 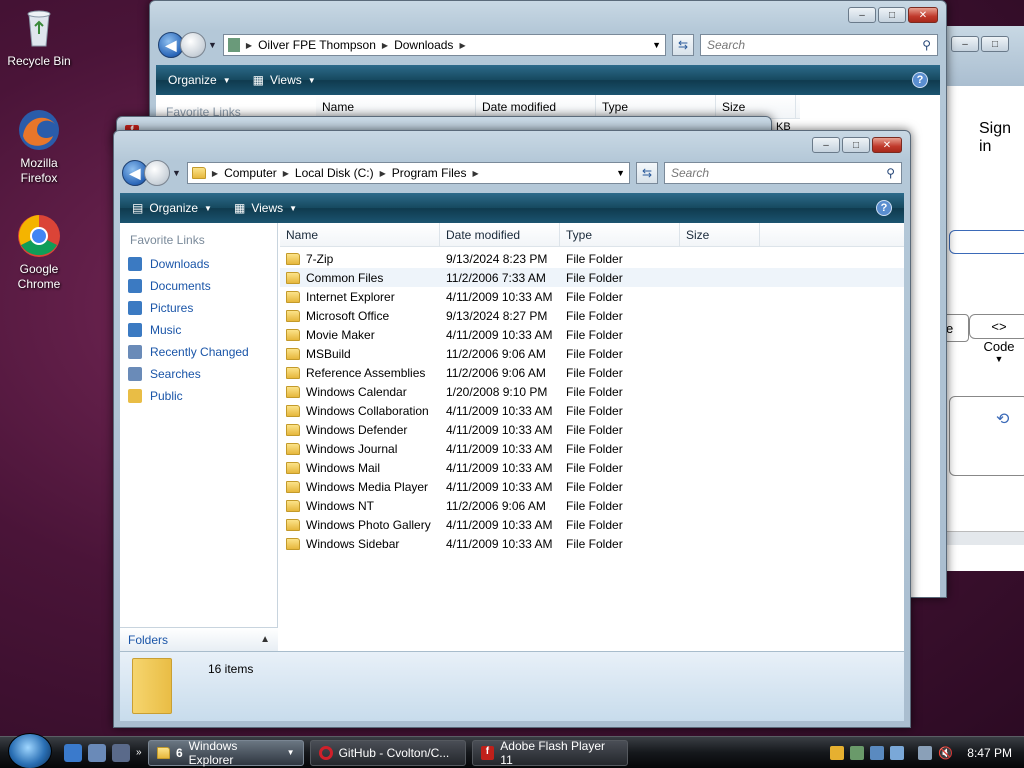 I want to click on organize-button: ▤ Organize ▼, so click(x=172, y=208).